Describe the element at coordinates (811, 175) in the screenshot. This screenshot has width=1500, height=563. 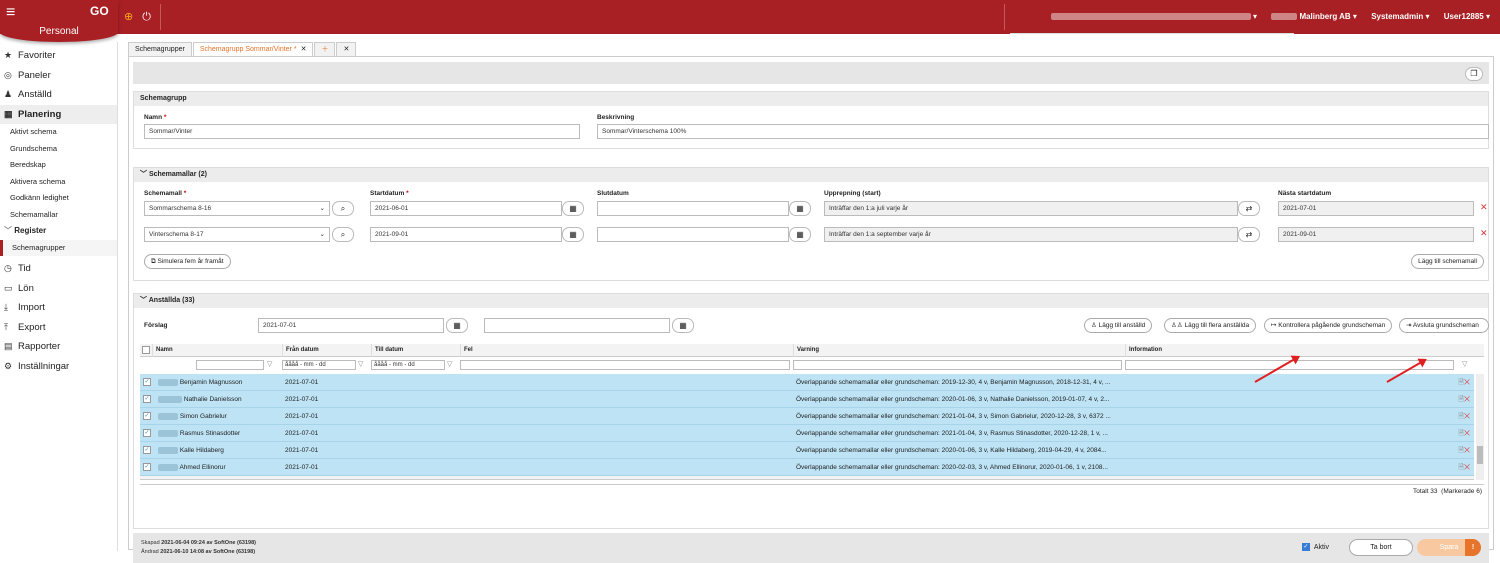
I see `section-header: ﹀ Schemamallar (2)` at that location.